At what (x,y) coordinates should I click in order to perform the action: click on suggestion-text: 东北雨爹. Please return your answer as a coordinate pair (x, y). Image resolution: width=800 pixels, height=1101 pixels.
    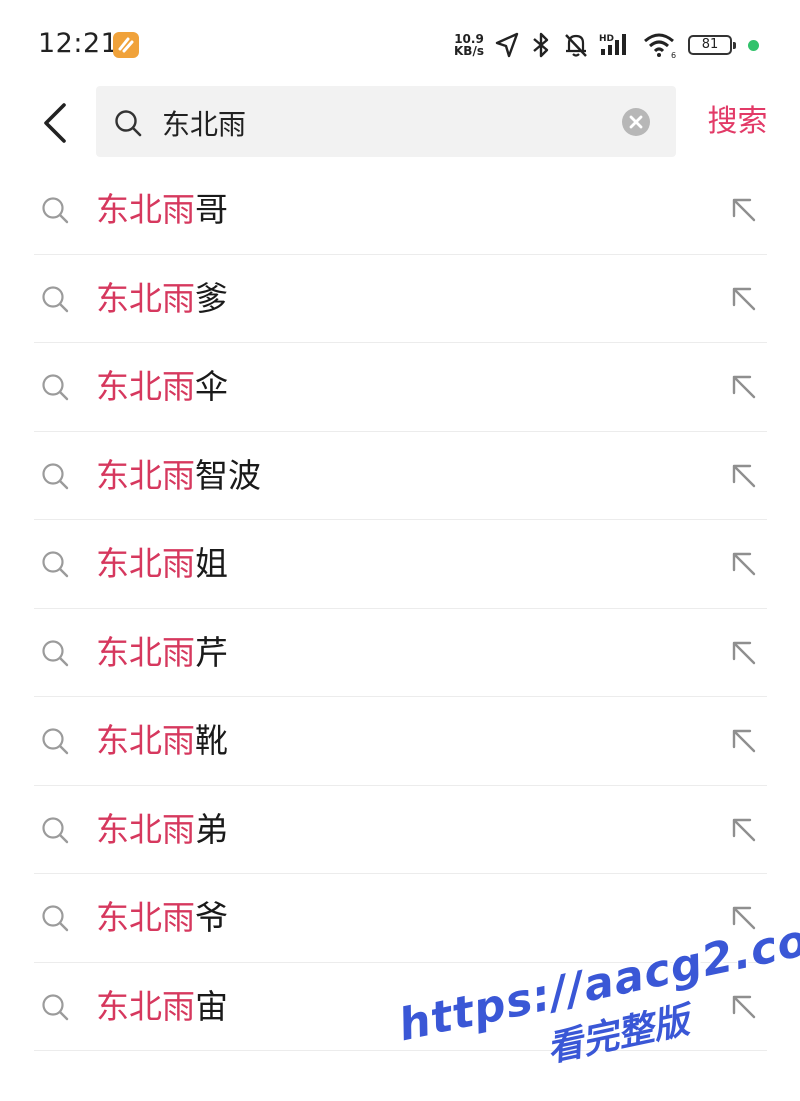
    Looking at the image, I should click on (162, 299).